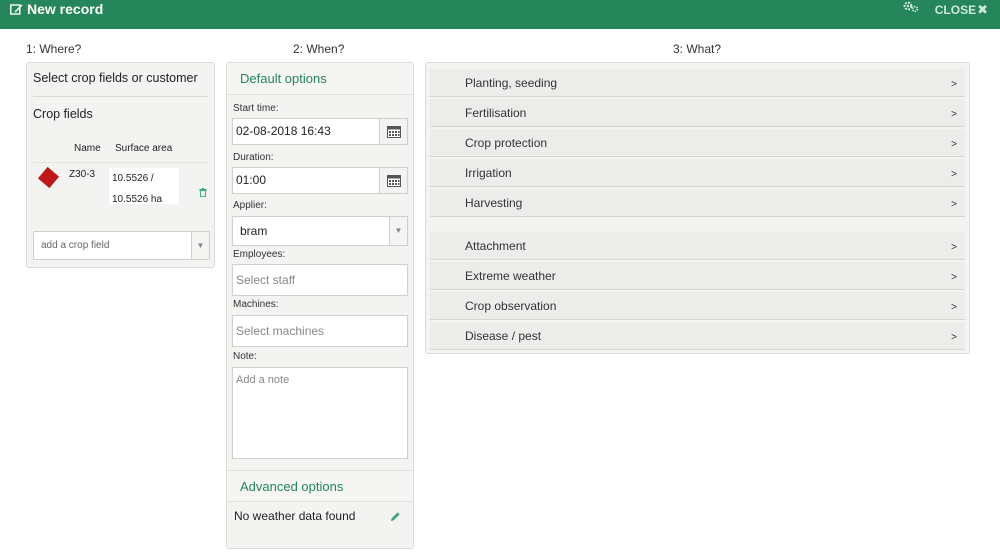 The height and width of the screenshot is (553, 1000). I want to click on close-button: CLOSE ✖, so click(961, 10).